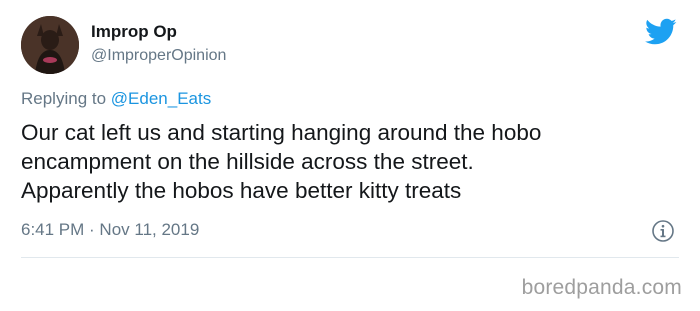  Describe the element at coordinates (134, 32) in the screenshot. I see `display-name: Improp Op` at that location.